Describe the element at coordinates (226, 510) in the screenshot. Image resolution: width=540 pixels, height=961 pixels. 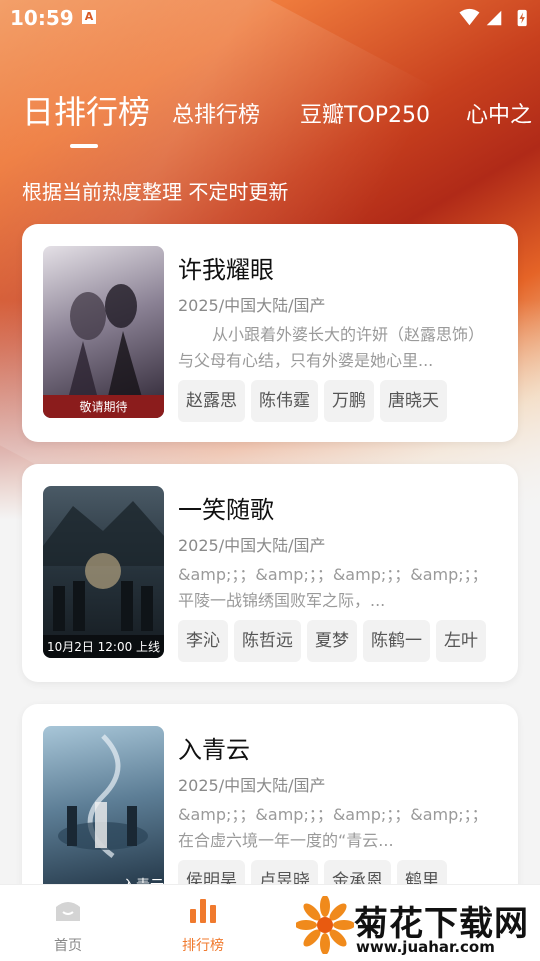
I see `drama-title: 一笑随歌` at that location.